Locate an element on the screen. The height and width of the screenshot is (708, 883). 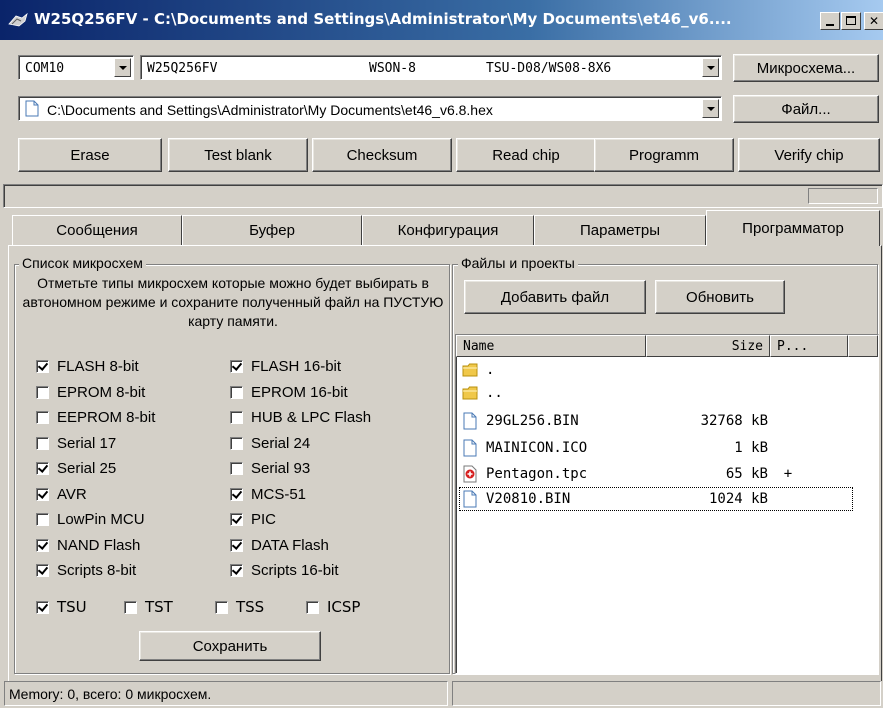
interface-checkbox: TSU is located at coordinates (61, 607).